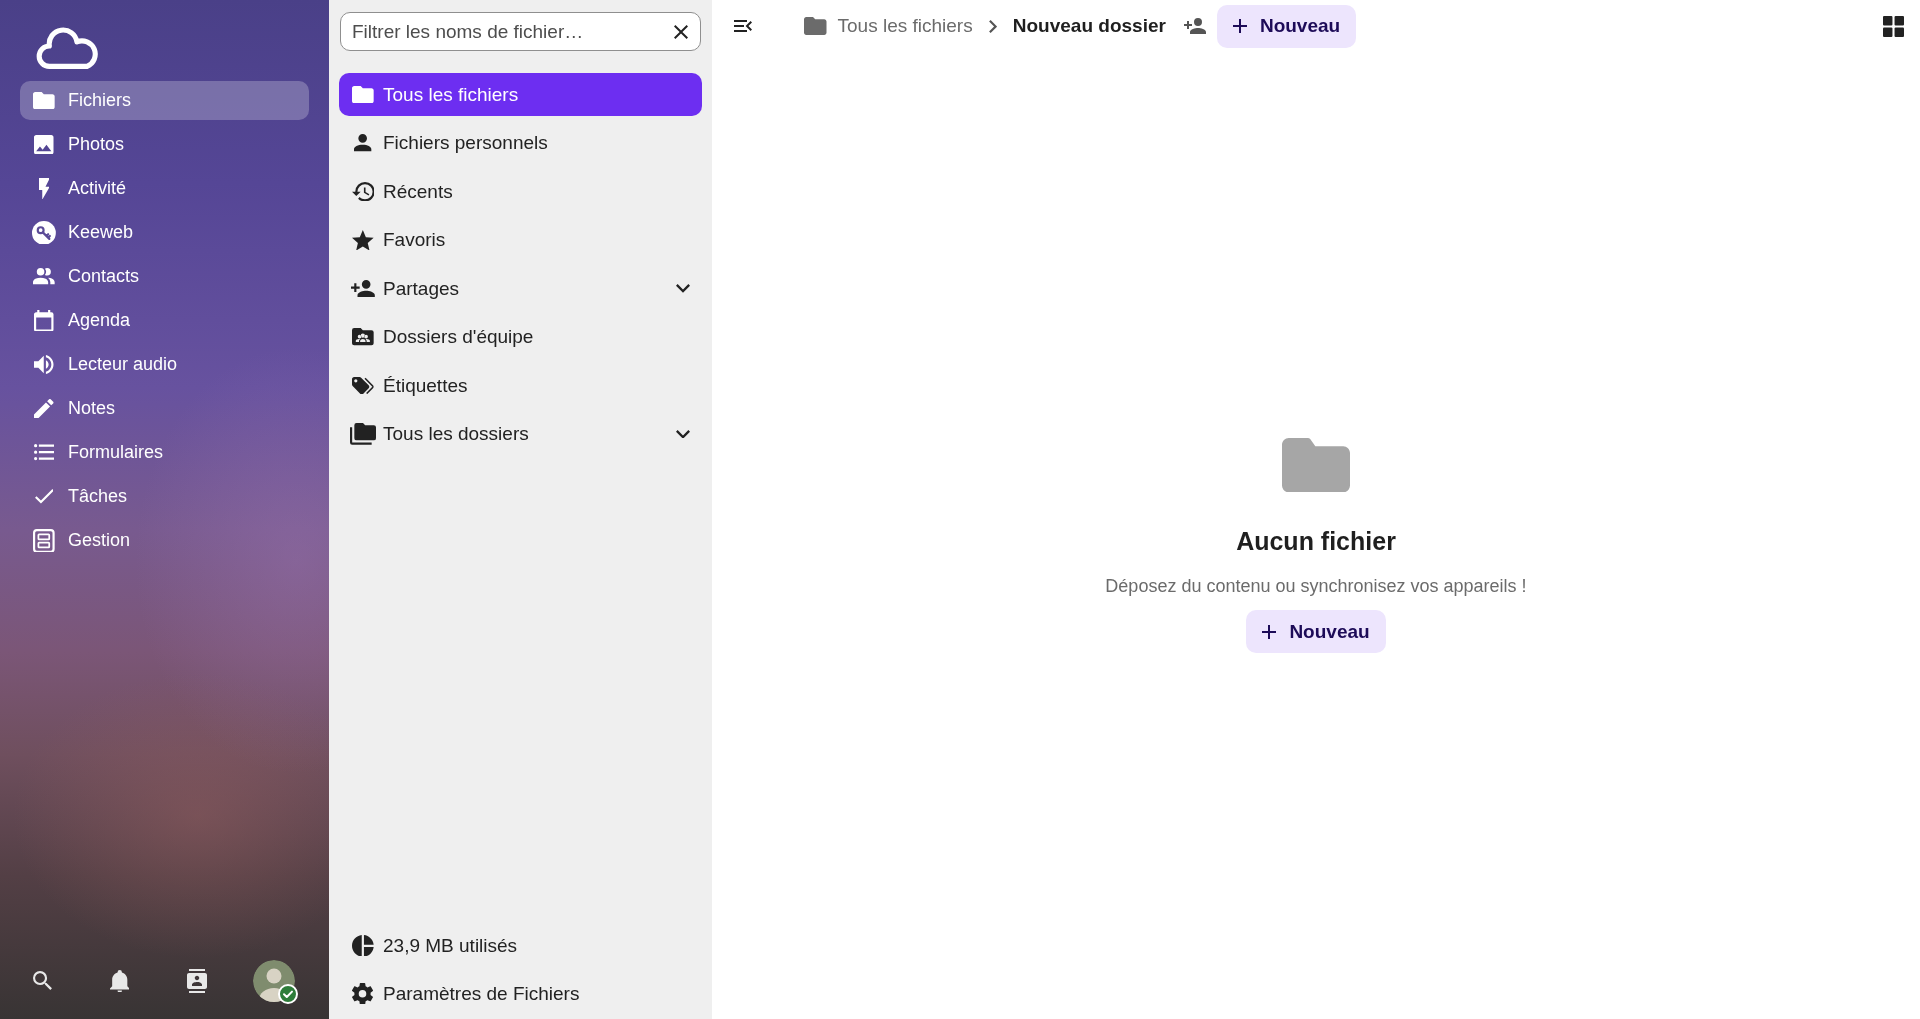 The image size is (1920, 1019). Describe the element at coordinates (164, 100) in the screenshot. I see `app-menu-item: Fichiers` at that location.